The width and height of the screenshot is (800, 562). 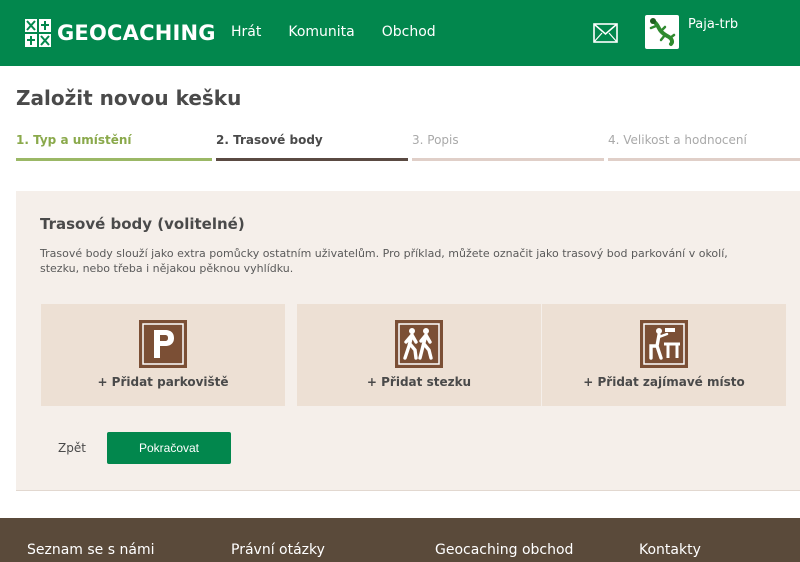 What do you see at coordinates (90, 550) in the screenshot?
I see `footer-link-about: Seznam se s námi` at bounding box center [90, 550].